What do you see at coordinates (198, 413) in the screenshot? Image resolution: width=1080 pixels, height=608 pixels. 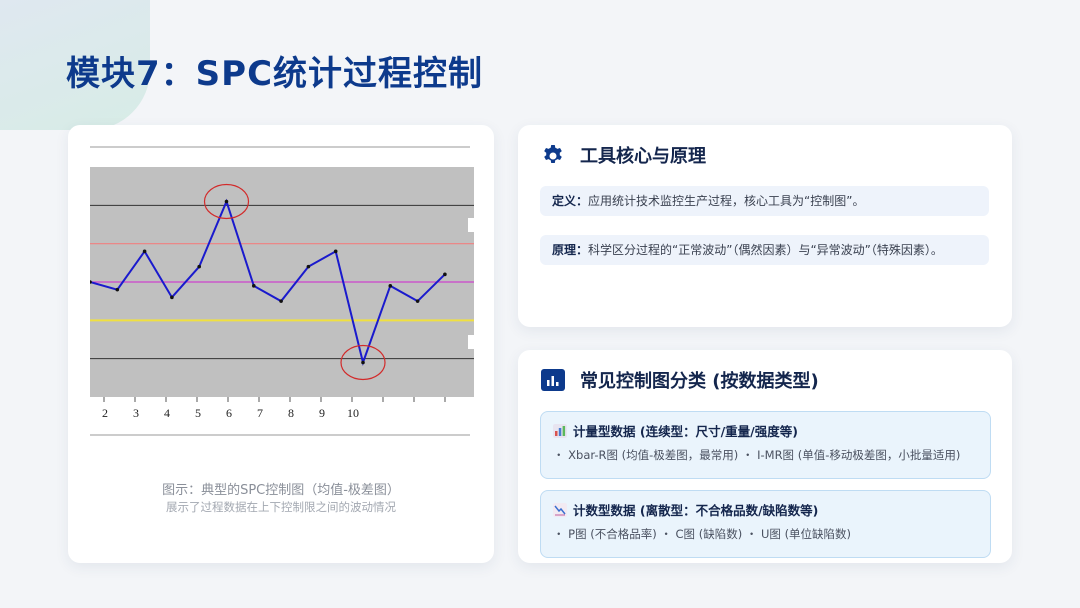 I see `x-tick-label: 5` at bounding box center [198, 413].